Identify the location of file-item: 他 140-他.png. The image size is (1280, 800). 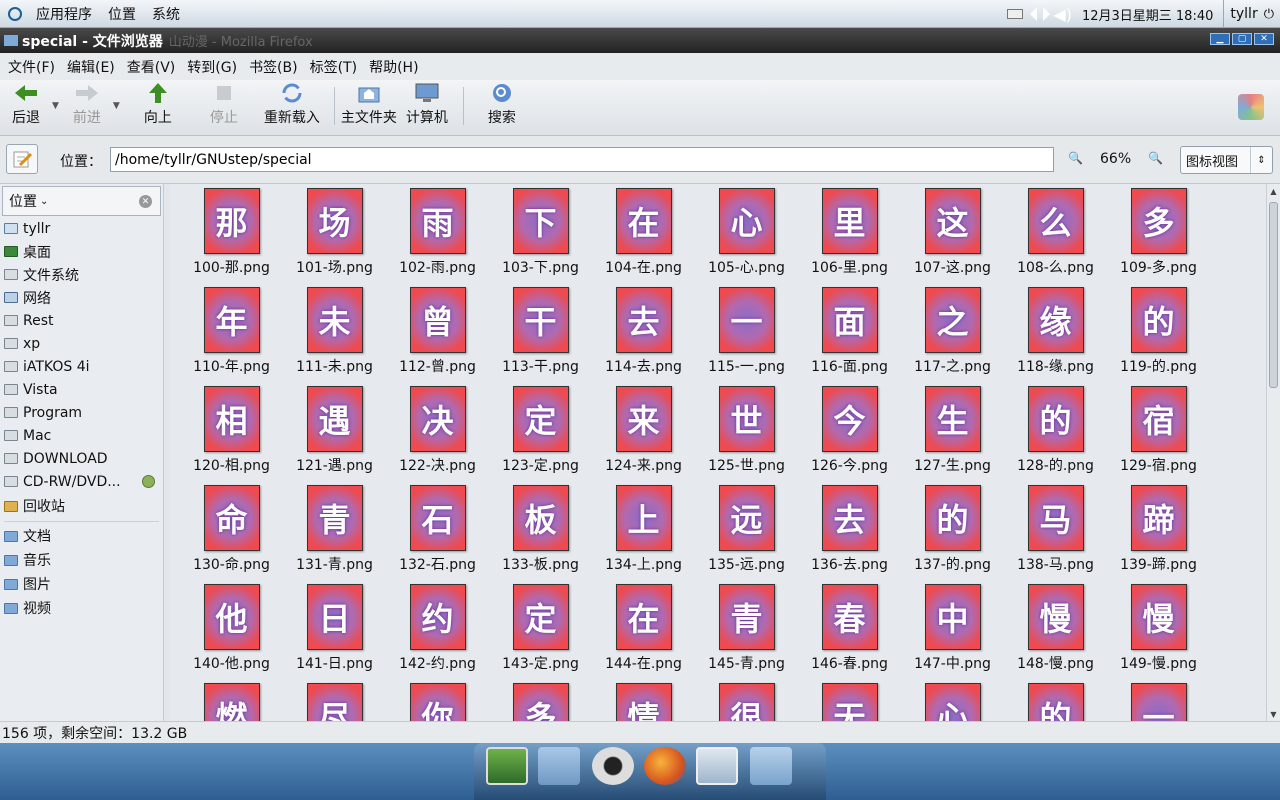
(231, 633).